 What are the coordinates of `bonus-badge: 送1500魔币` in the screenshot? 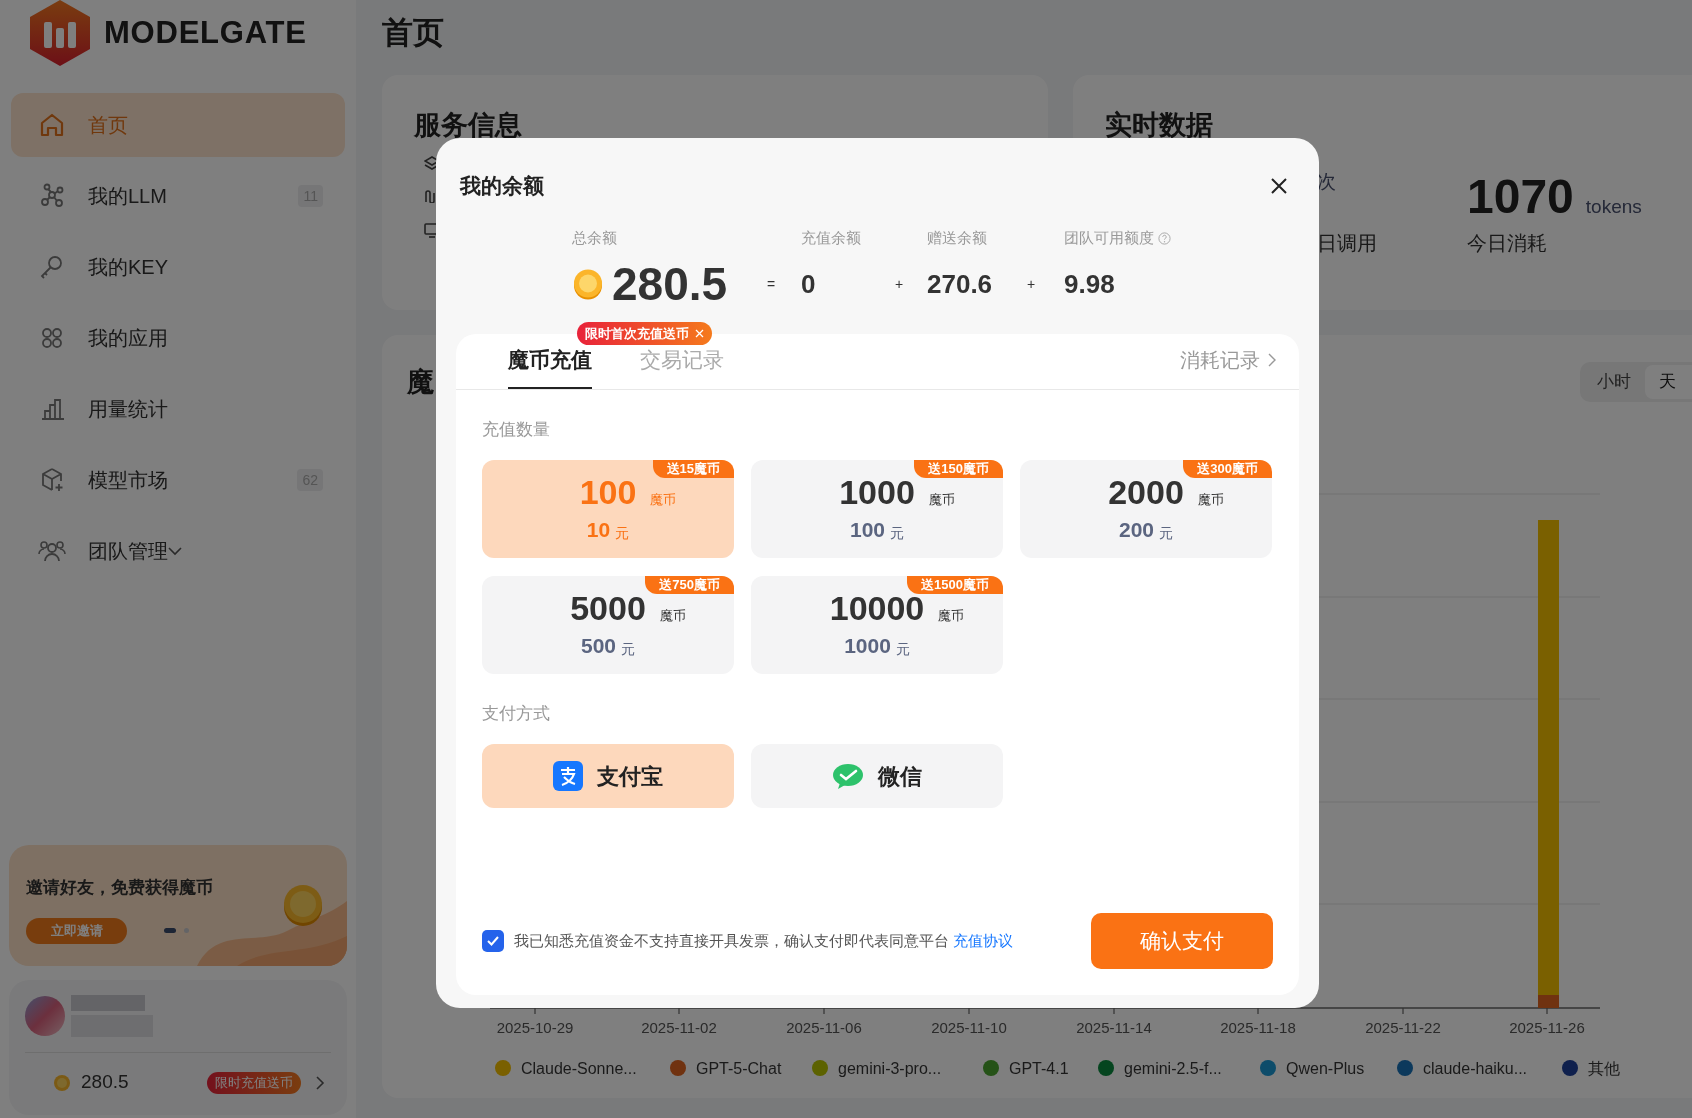 It's located at (955, 585).